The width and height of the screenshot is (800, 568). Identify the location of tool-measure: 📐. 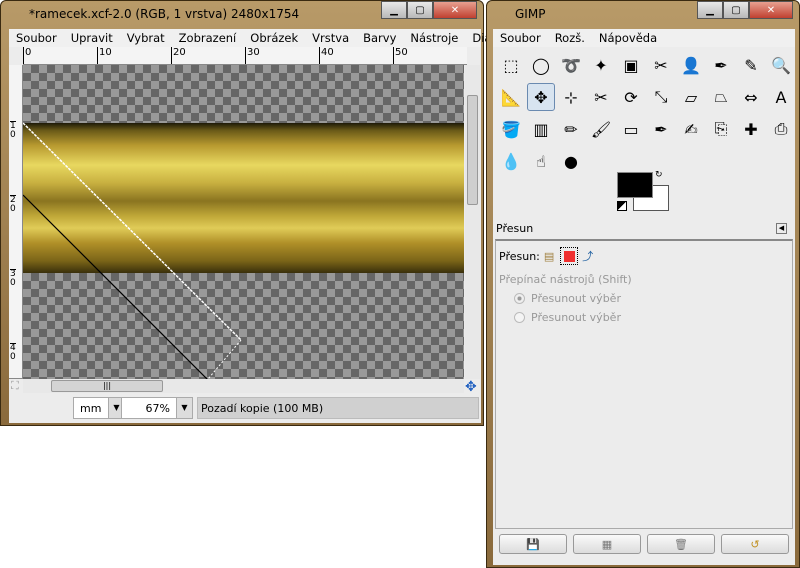
(511, 97).